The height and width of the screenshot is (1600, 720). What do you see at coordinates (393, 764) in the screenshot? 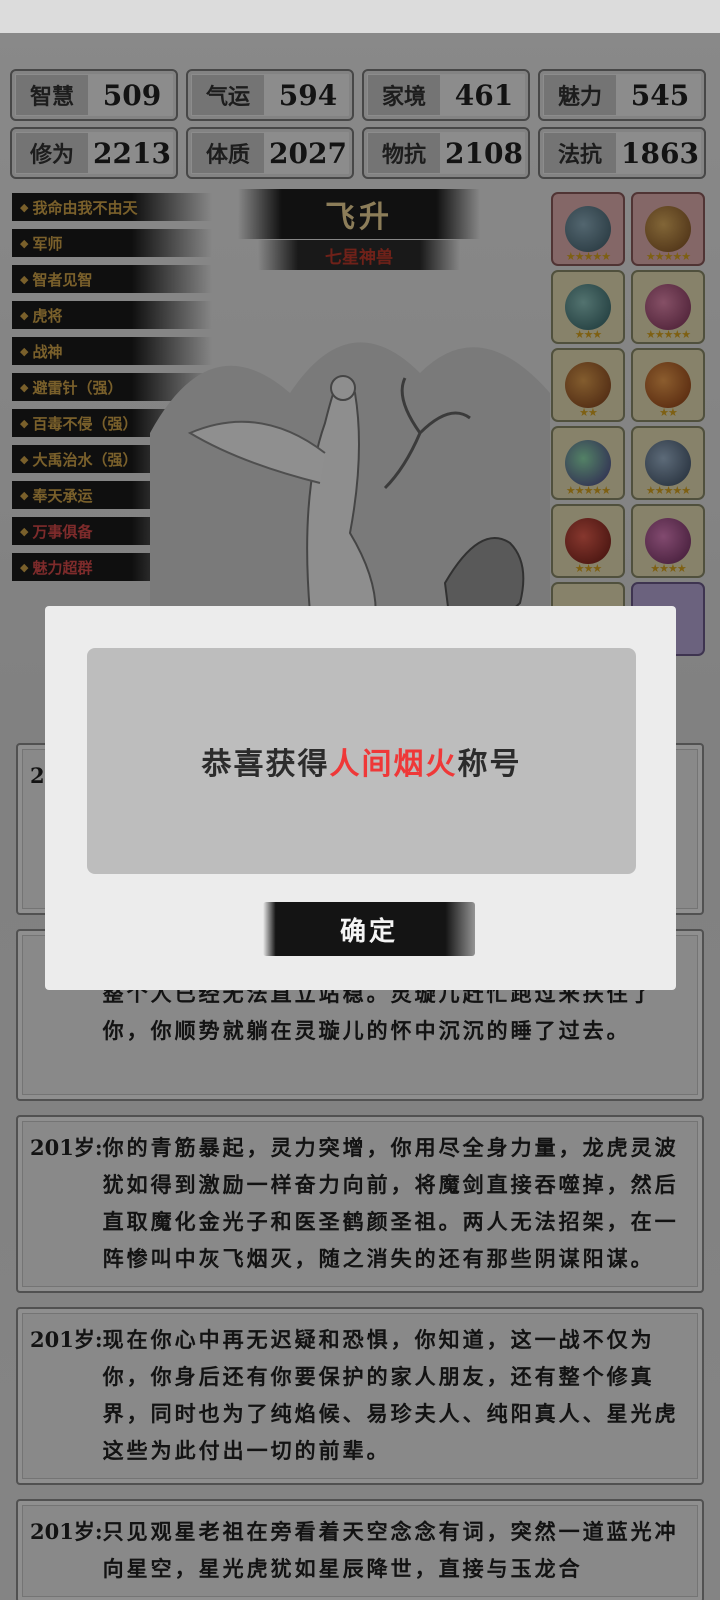
I see `awarded-title: 人间烟火` at bounding box center [393, 764].